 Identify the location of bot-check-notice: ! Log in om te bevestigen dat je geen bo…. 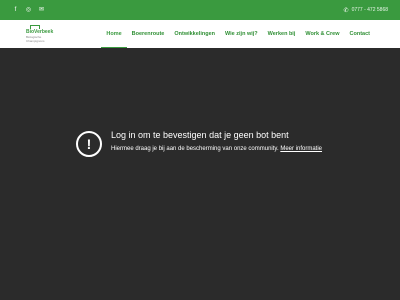
(206, 148).